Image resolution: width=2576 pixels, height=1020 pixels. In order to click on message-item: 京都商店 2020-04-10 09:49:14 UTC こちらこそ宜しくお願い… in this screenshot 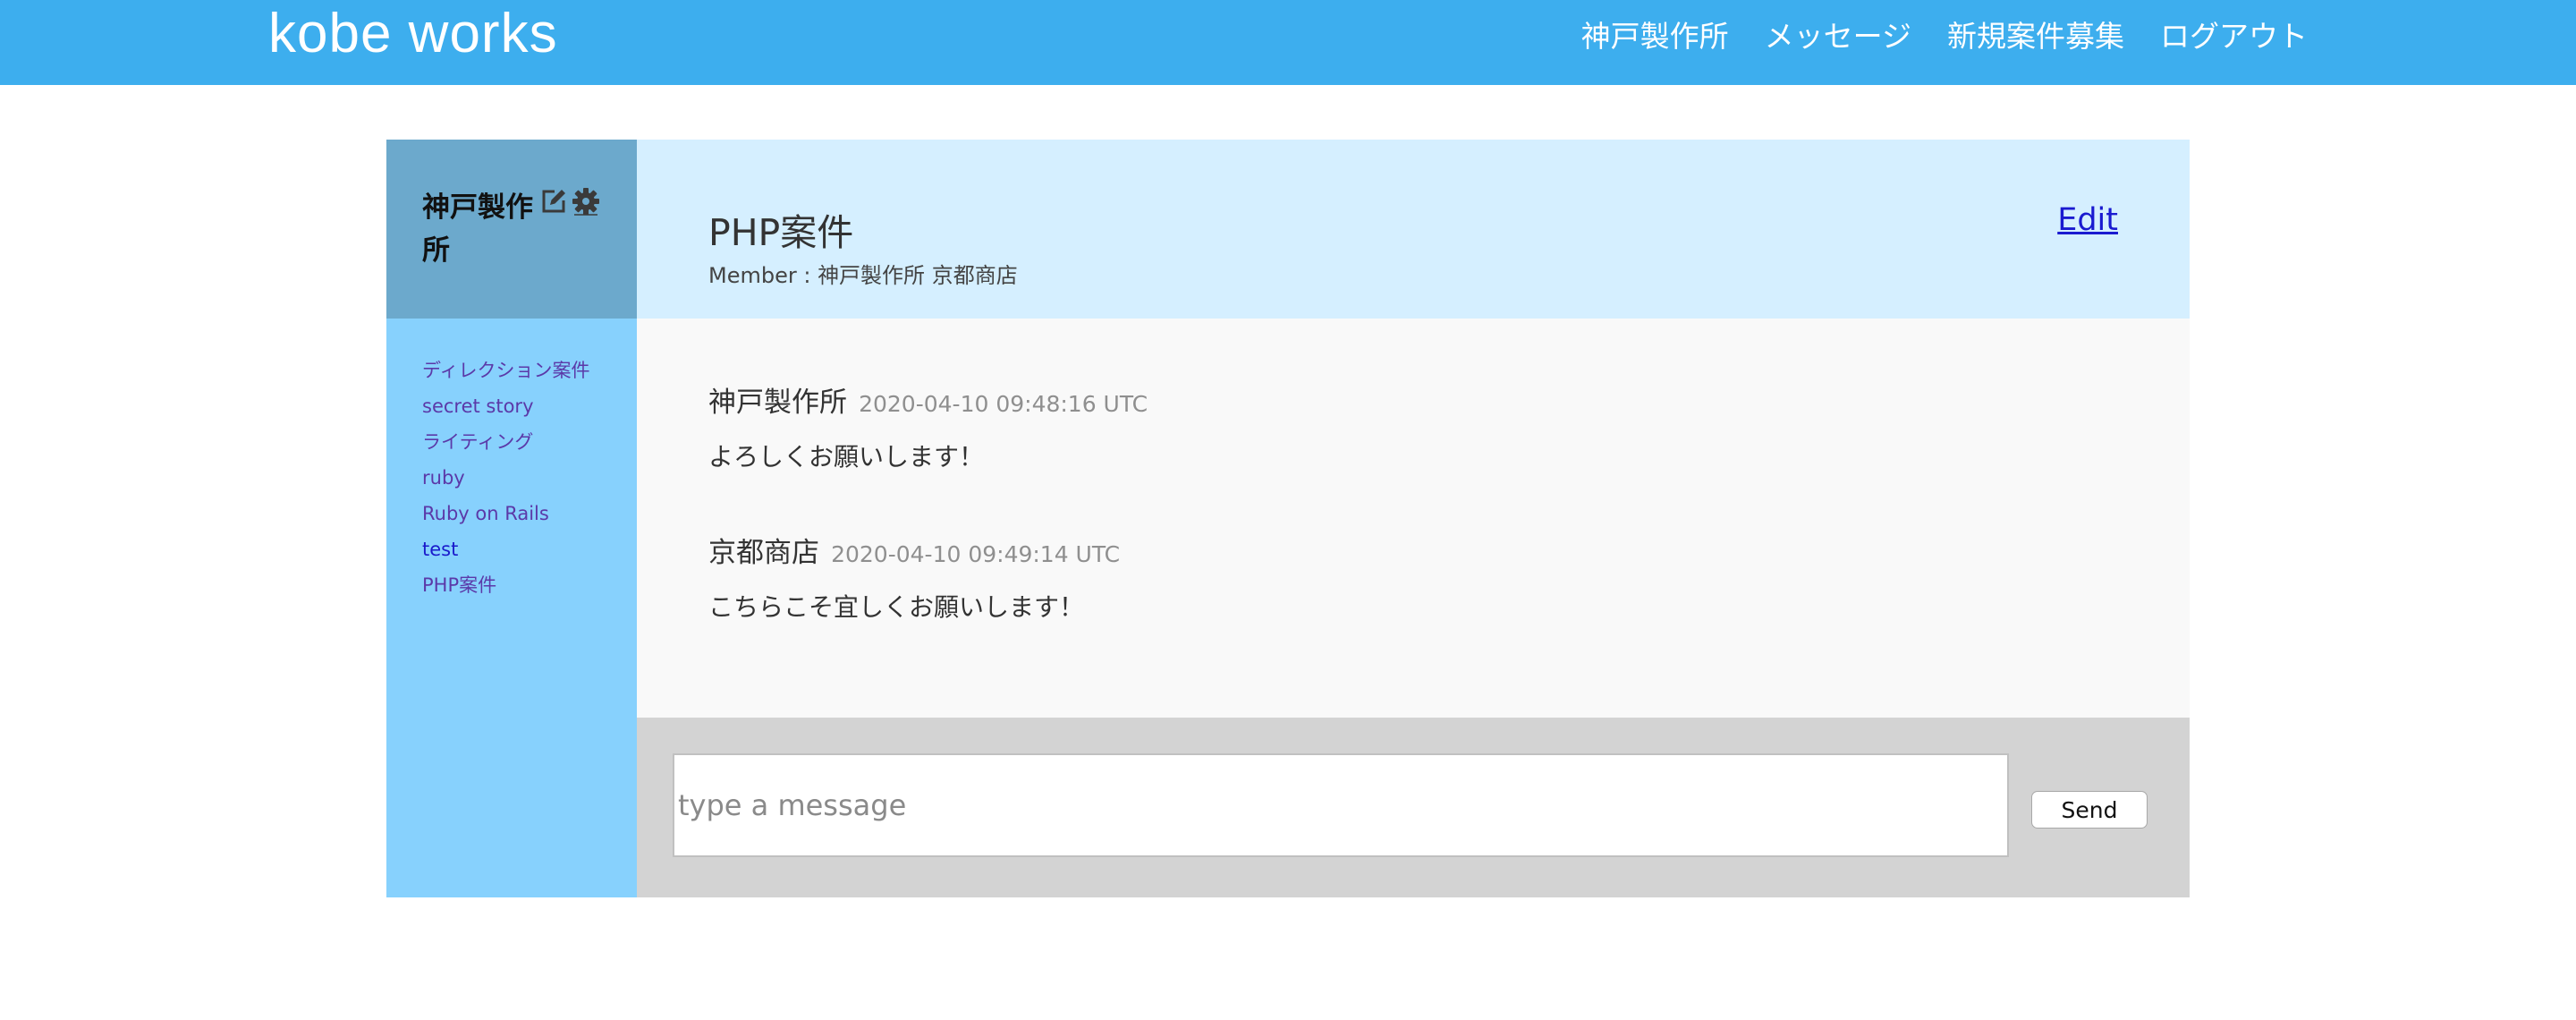, I will do `click(914, 577)`.